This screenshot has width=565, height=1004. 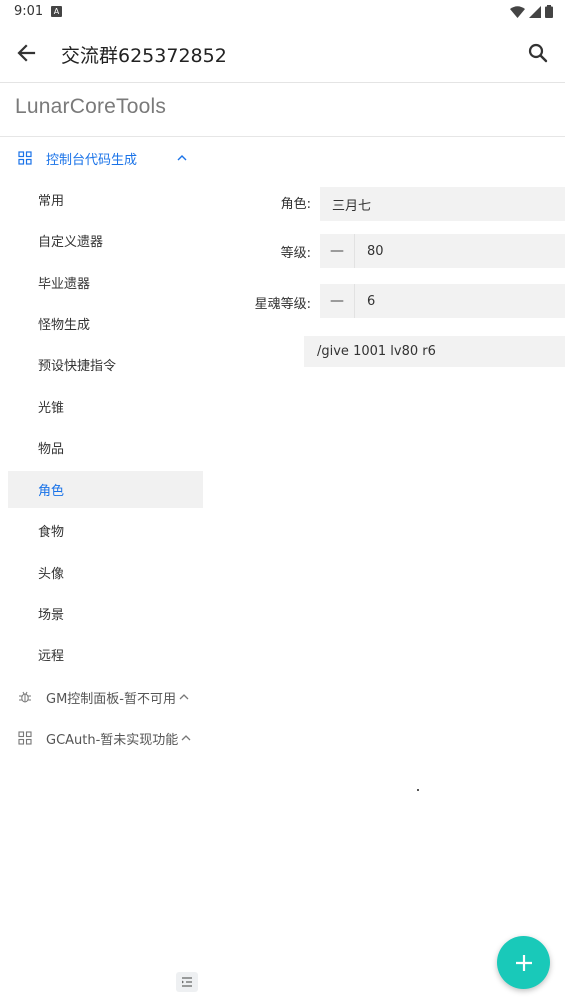 What do you see at coordinates (112, 740) in the screenshot?
I see `menu-group-label: GCAuth-暂未实现功能` at bounding box center [112, 740].